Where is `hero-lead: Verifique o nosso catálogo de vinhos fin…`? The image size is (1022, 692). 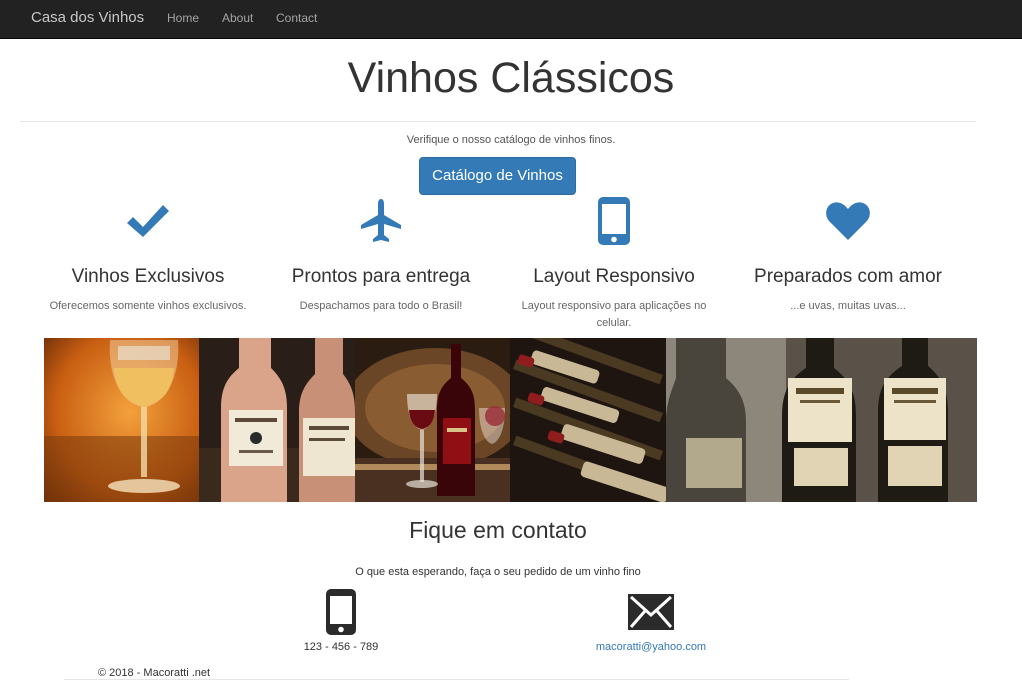
hero-lead: Verifique o nosso catálogo de vinhos fin… is located at coordinates (511, 140).